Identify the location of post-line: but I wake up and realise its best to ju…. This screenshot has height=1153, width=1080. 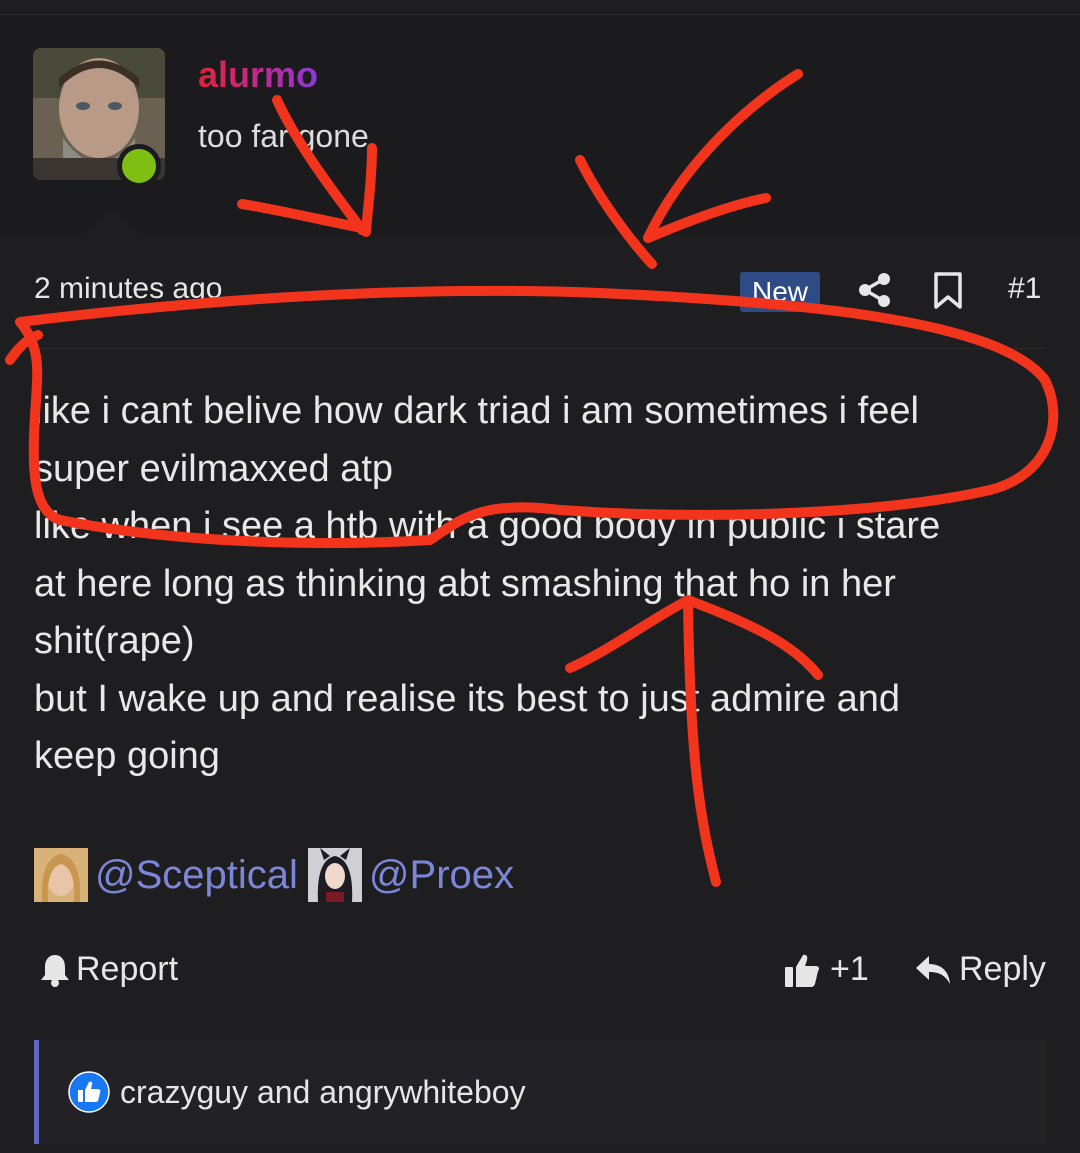
(467, 698).